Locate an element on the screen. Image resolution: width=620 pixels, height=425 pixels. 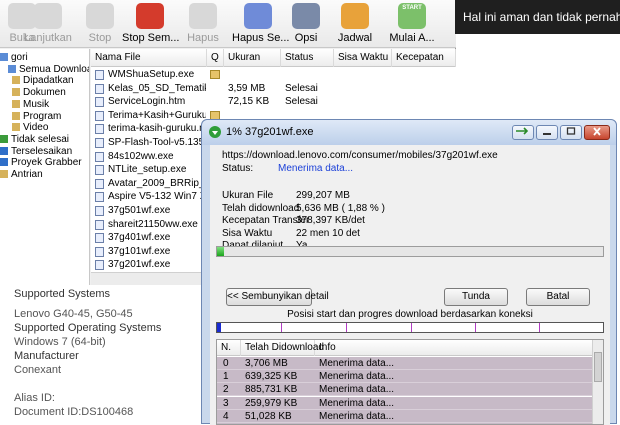
dialog-title-bar: 1% 37g201wf.exe is located at coordinates (409, 132).